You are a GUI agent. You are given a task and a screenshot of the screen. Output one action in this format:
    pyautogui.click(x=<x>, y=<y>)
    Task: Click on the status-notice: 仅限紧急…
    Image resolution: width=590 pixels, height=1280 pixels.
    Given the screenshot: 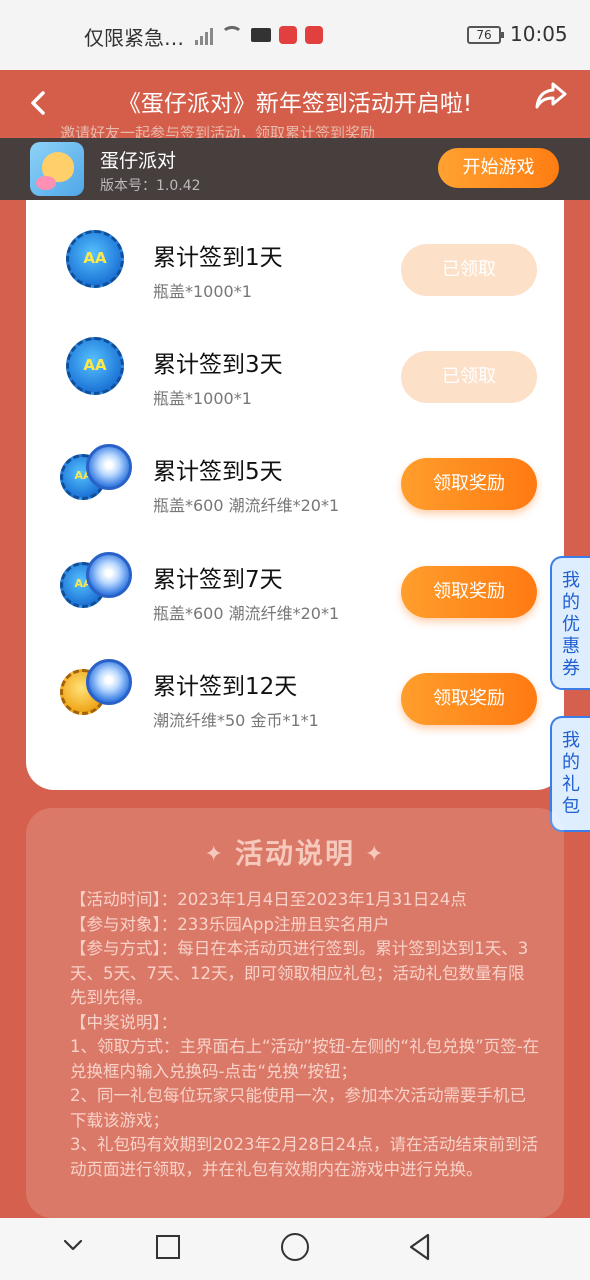 What is the action you would take?
    pyautogui.click(x=134, y=38)
    